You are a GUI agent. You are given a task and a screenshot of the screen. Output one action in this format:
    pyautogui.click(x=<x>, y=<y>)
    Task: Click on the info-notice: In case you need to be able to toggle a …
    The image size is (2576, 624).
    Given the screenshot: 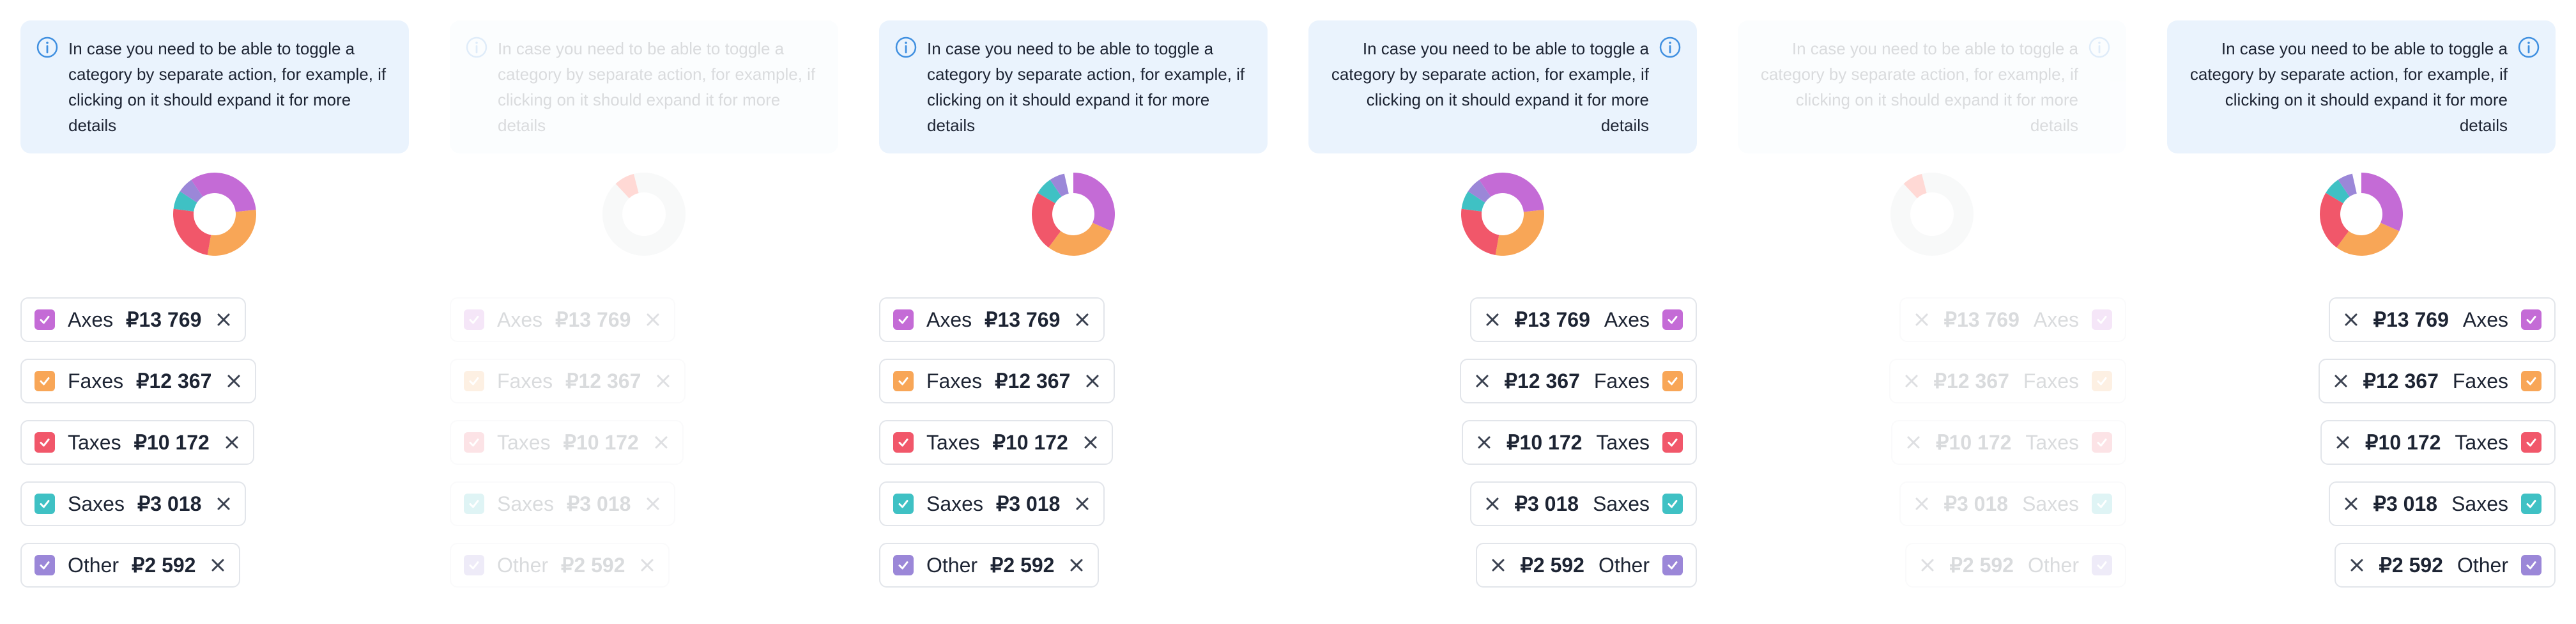 What is the action you would take?
    pyautogui.click(x=644, y=86)
    